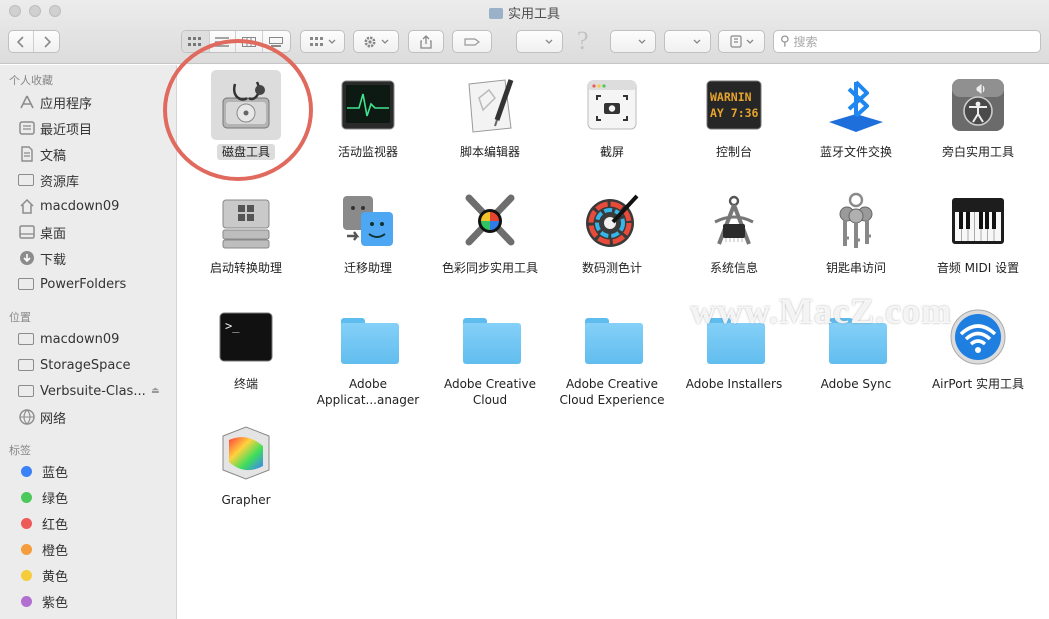 The image size is (1049, 619). What do you see at coordinates (276, 41) in the screenshot?
I see `gallery-icon` at bounding box center [276, 41].